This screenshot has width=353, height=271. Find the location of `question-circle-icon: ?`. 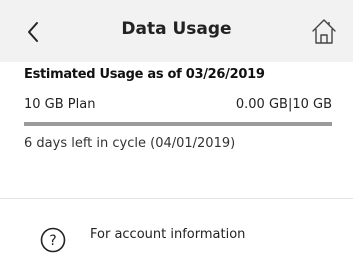

question-circle-icon: ? is located at coordinates (53, 240).